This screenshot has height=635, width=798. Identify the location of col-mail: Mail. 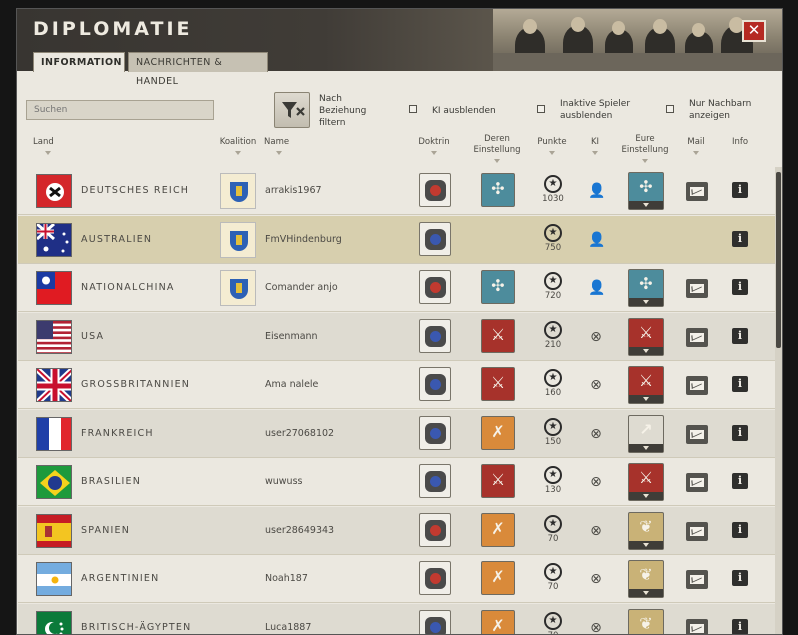
(696, 146).